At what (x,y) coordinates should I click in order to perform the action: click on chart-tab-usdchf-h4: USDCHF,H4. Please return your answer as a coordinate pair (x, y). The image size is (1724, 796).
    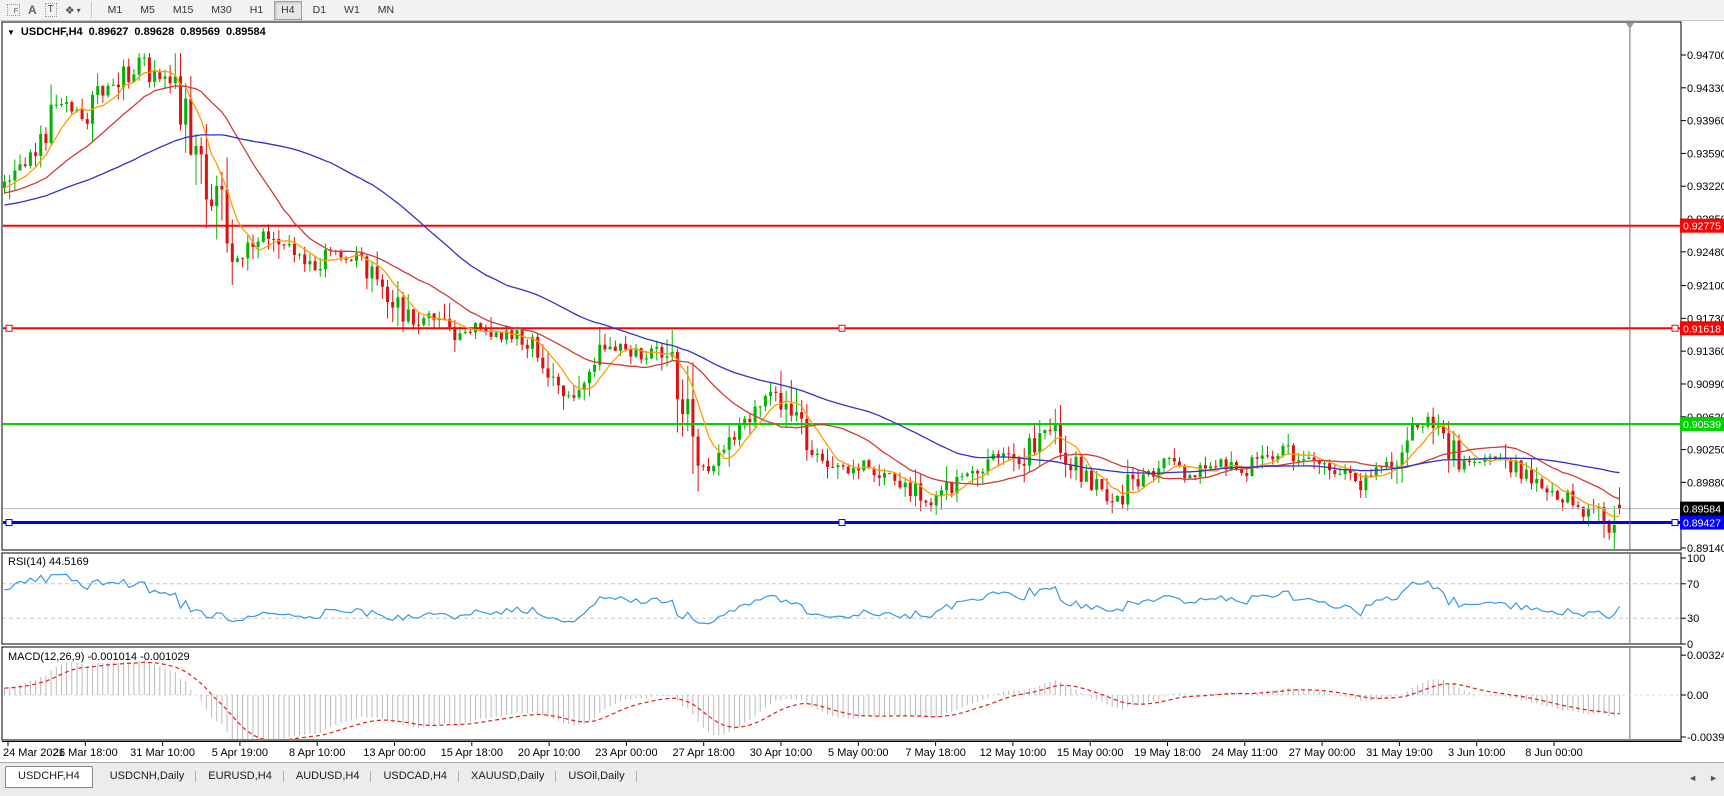
    Looking at the image, I should click on (49, 777).